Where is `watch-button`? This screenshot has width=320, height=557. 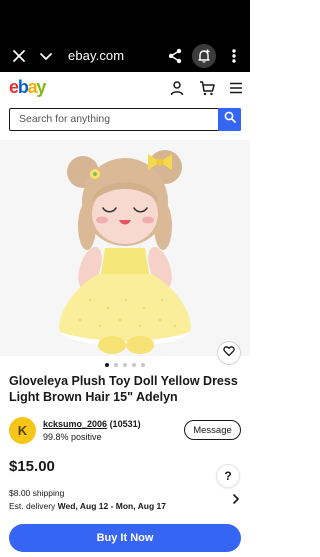
watch-button is located at coordinates (229, 353).